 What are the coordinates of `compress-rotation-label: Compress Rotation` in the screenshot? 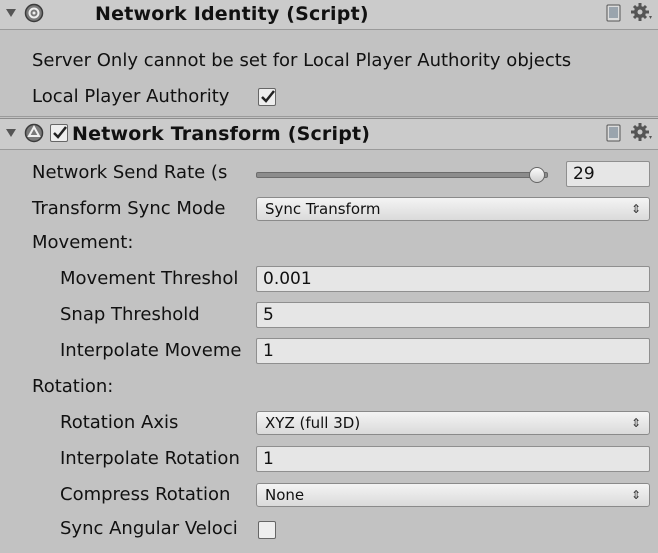 It's located at (145, 494).